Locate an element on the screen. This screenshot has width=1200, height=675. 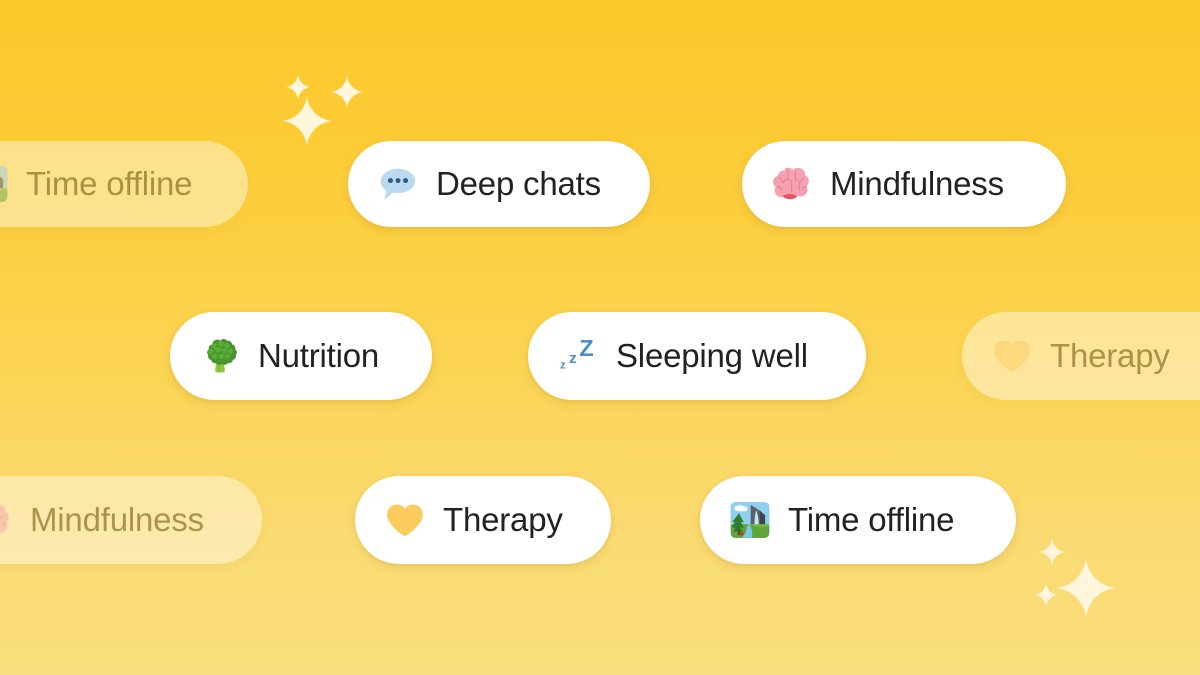
chip-deep-chats: Deep chats is located at coordinates (499, 184).